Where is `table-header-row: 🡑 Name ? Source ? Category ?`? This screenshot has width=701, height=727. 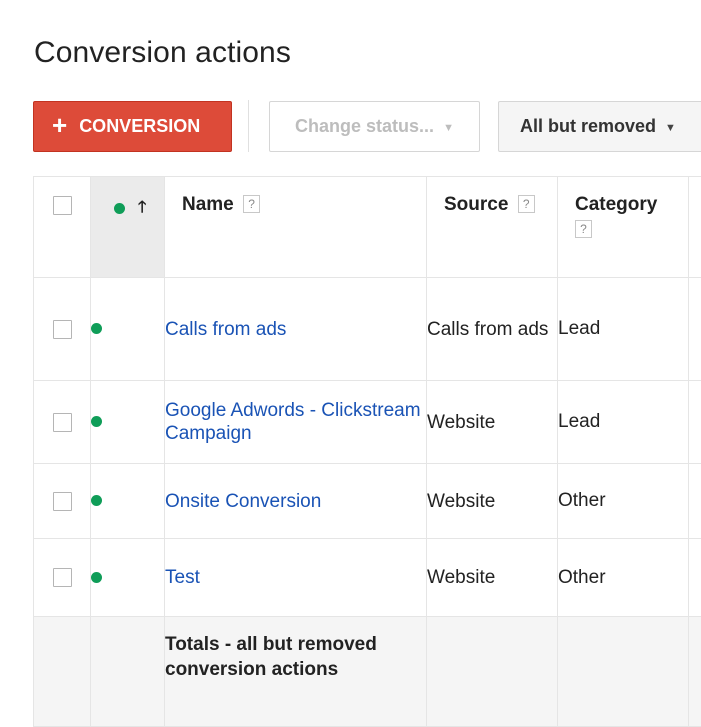 table-header-row: 🡑 Name ? Source ? Category ? is located at coordinates (367, 227).